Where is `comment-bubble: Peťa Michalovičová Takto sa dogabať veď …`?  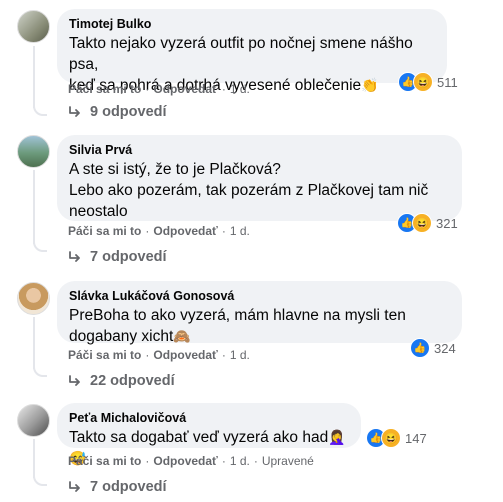 comment-bubble: Peťa Michalovičová Takto sa dogabať veď … is located at coordinates (209, 434).